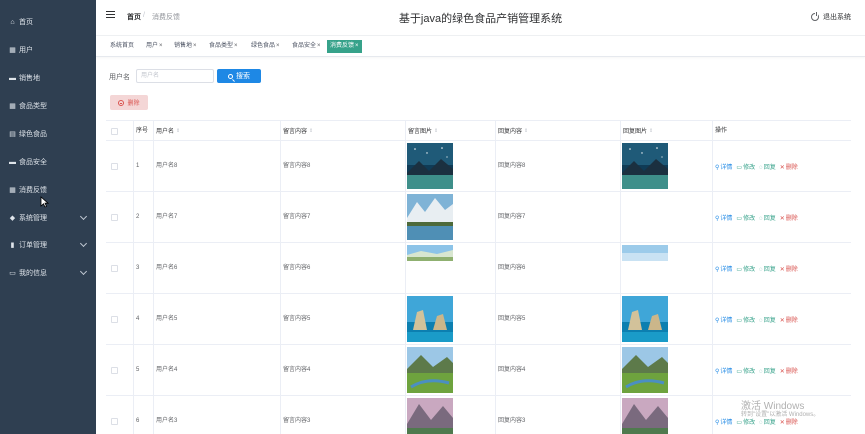  Describe the element at coordinates (48, 50) in the screenshot. I see `sidebar-item: ▦ 用户` at that location.